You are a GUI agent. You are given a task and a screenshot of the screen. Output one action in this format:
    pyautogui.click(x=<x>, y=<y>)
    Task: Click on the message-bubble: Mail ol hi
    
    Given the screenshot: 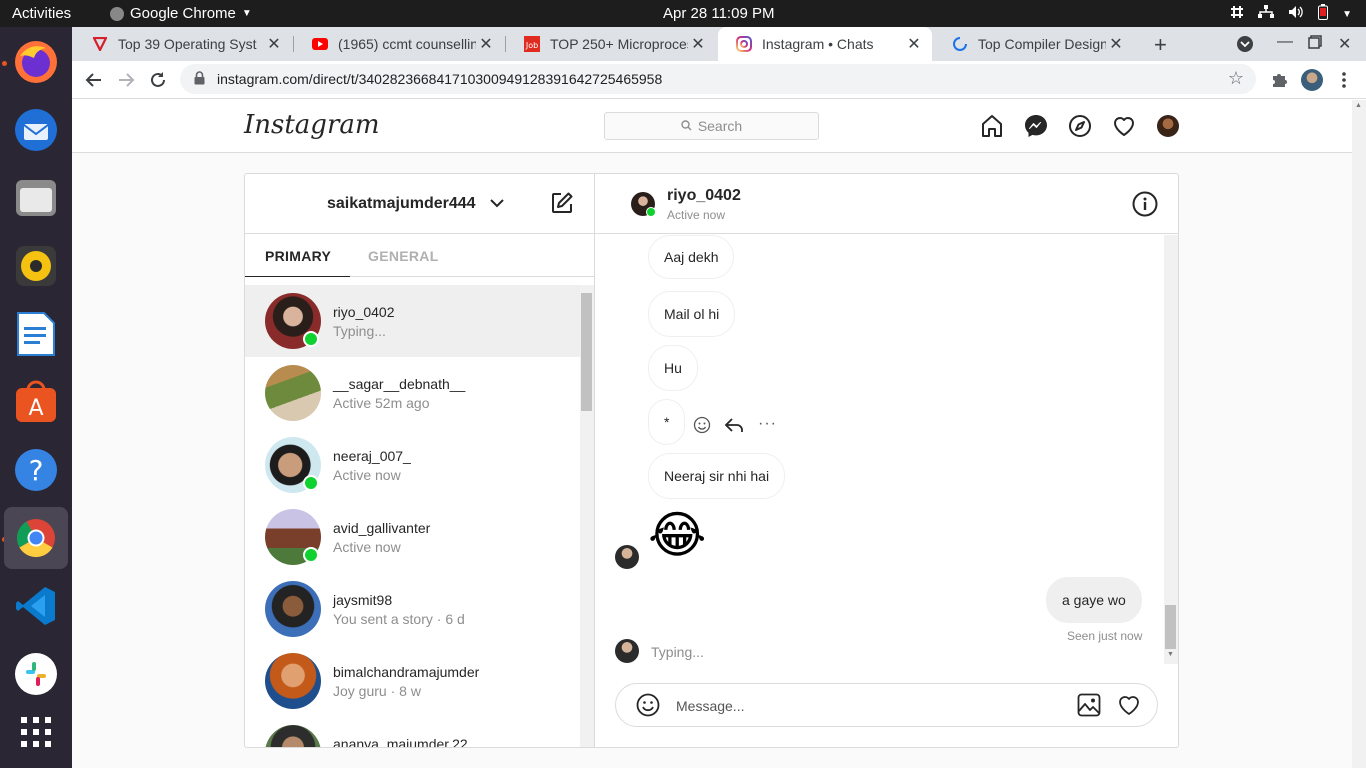 What is the action you would take?
    pyautogui.click(x=692, y=314)
    